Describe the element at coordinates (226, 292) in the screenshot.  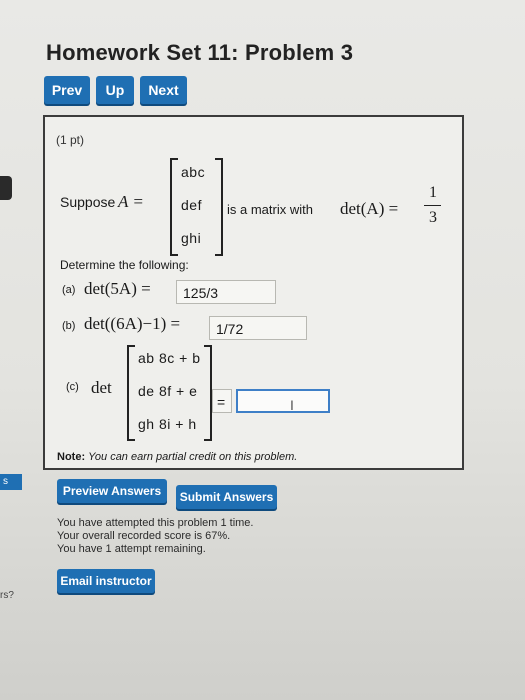
I see `part-a-answer-field: 125/3` at that location.